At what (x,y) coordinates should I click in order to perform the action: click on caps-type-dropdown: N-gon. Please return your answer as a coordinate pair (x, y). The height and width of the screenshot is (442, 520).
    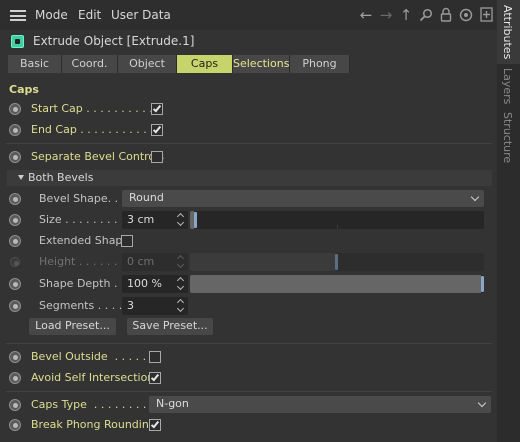
    Looking at the image, I should click on (320, 404).